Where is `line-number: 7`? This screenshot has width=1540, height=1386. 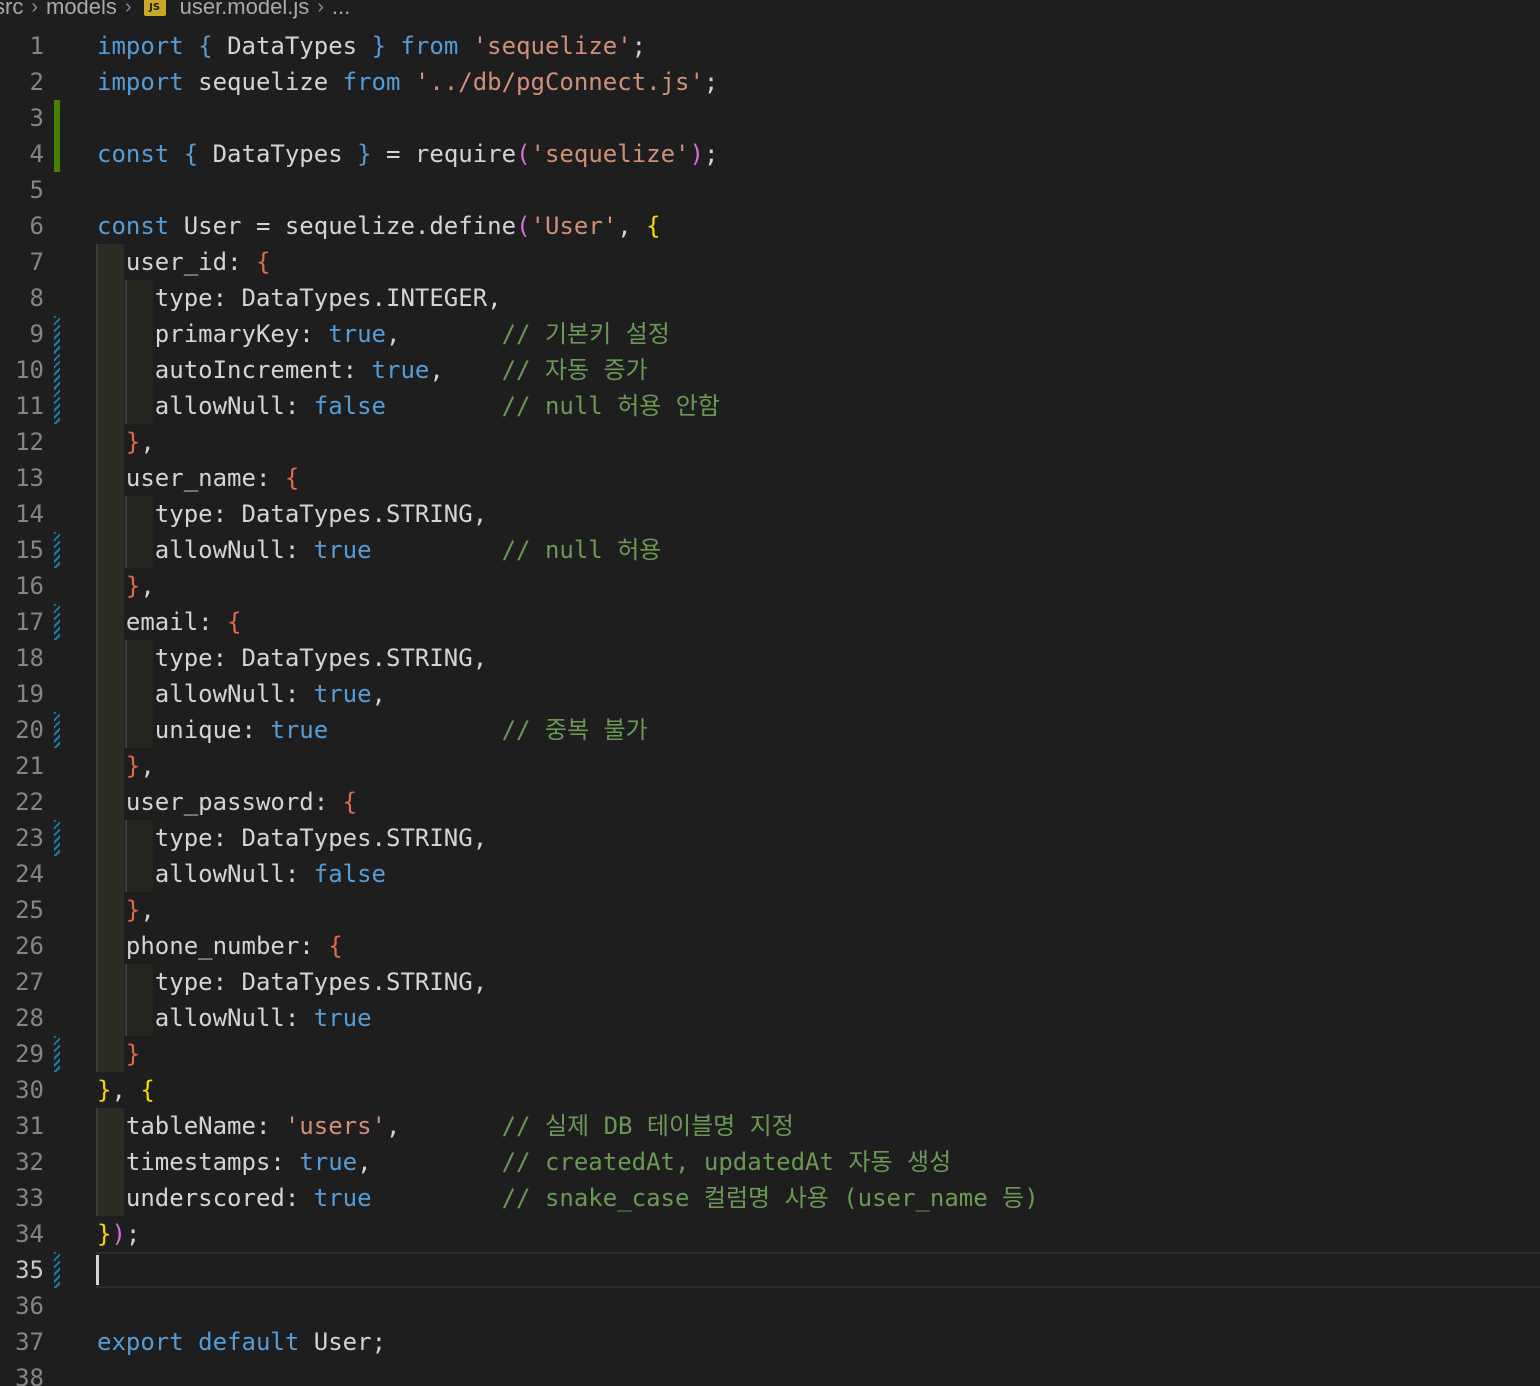
line-number: 7 is located at coordinates (36, 262).